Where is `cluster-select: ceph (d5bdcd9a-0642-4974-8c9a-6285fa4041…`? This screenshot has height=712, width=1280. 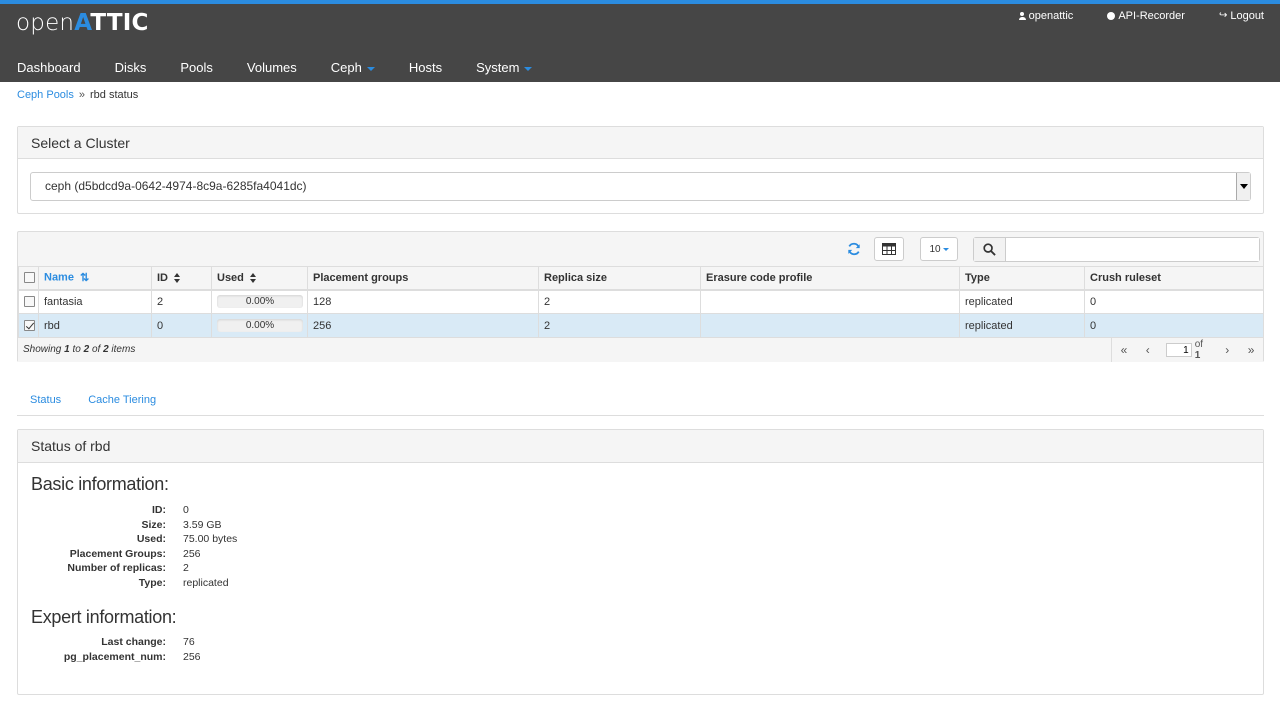 cluster-select: ceph (d5bdcd9a-0642-4974-8c9a-6285fa4041… is located at coordinates (640, 186).